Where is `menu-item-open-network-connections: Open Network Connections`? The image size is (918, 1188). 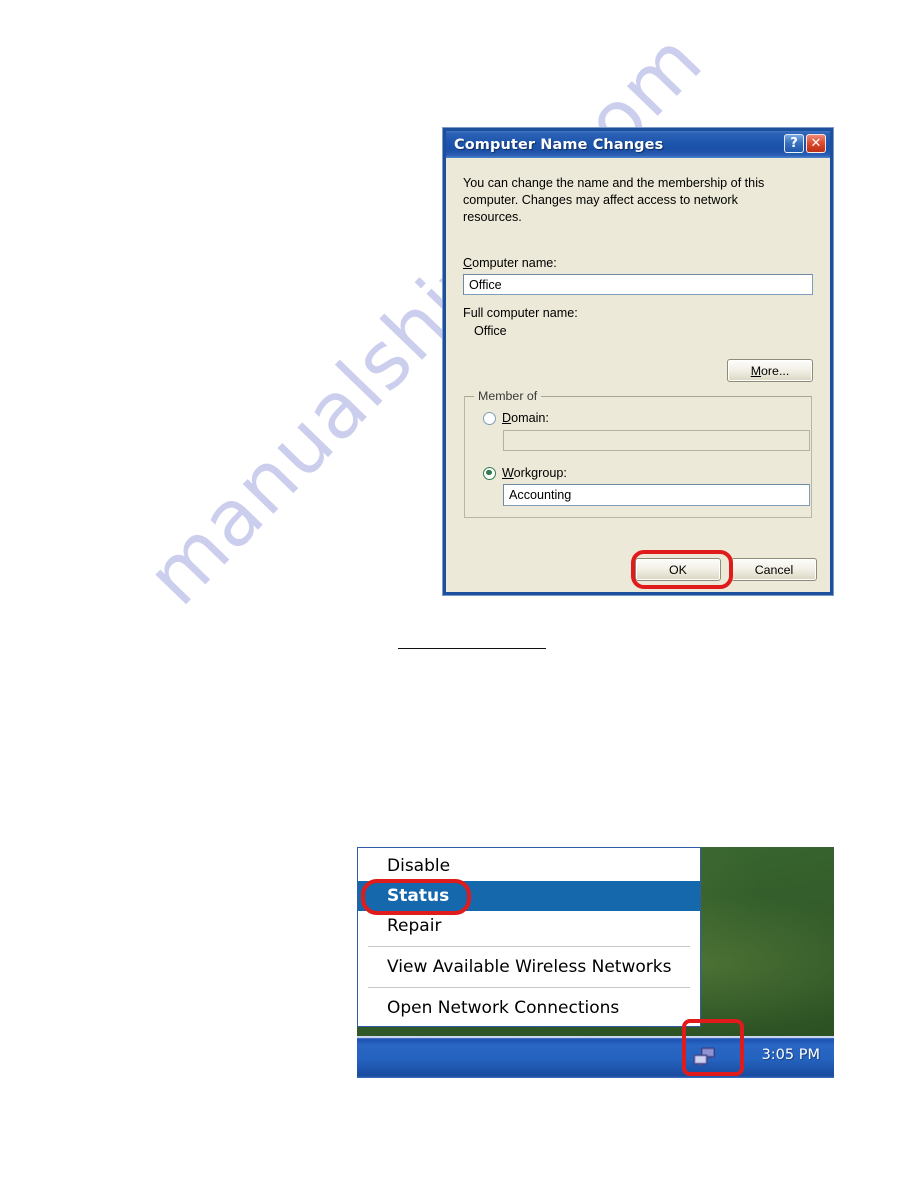
menu-item-open-network-connections: Open Network Connections is located at coordinates (529, 1008).